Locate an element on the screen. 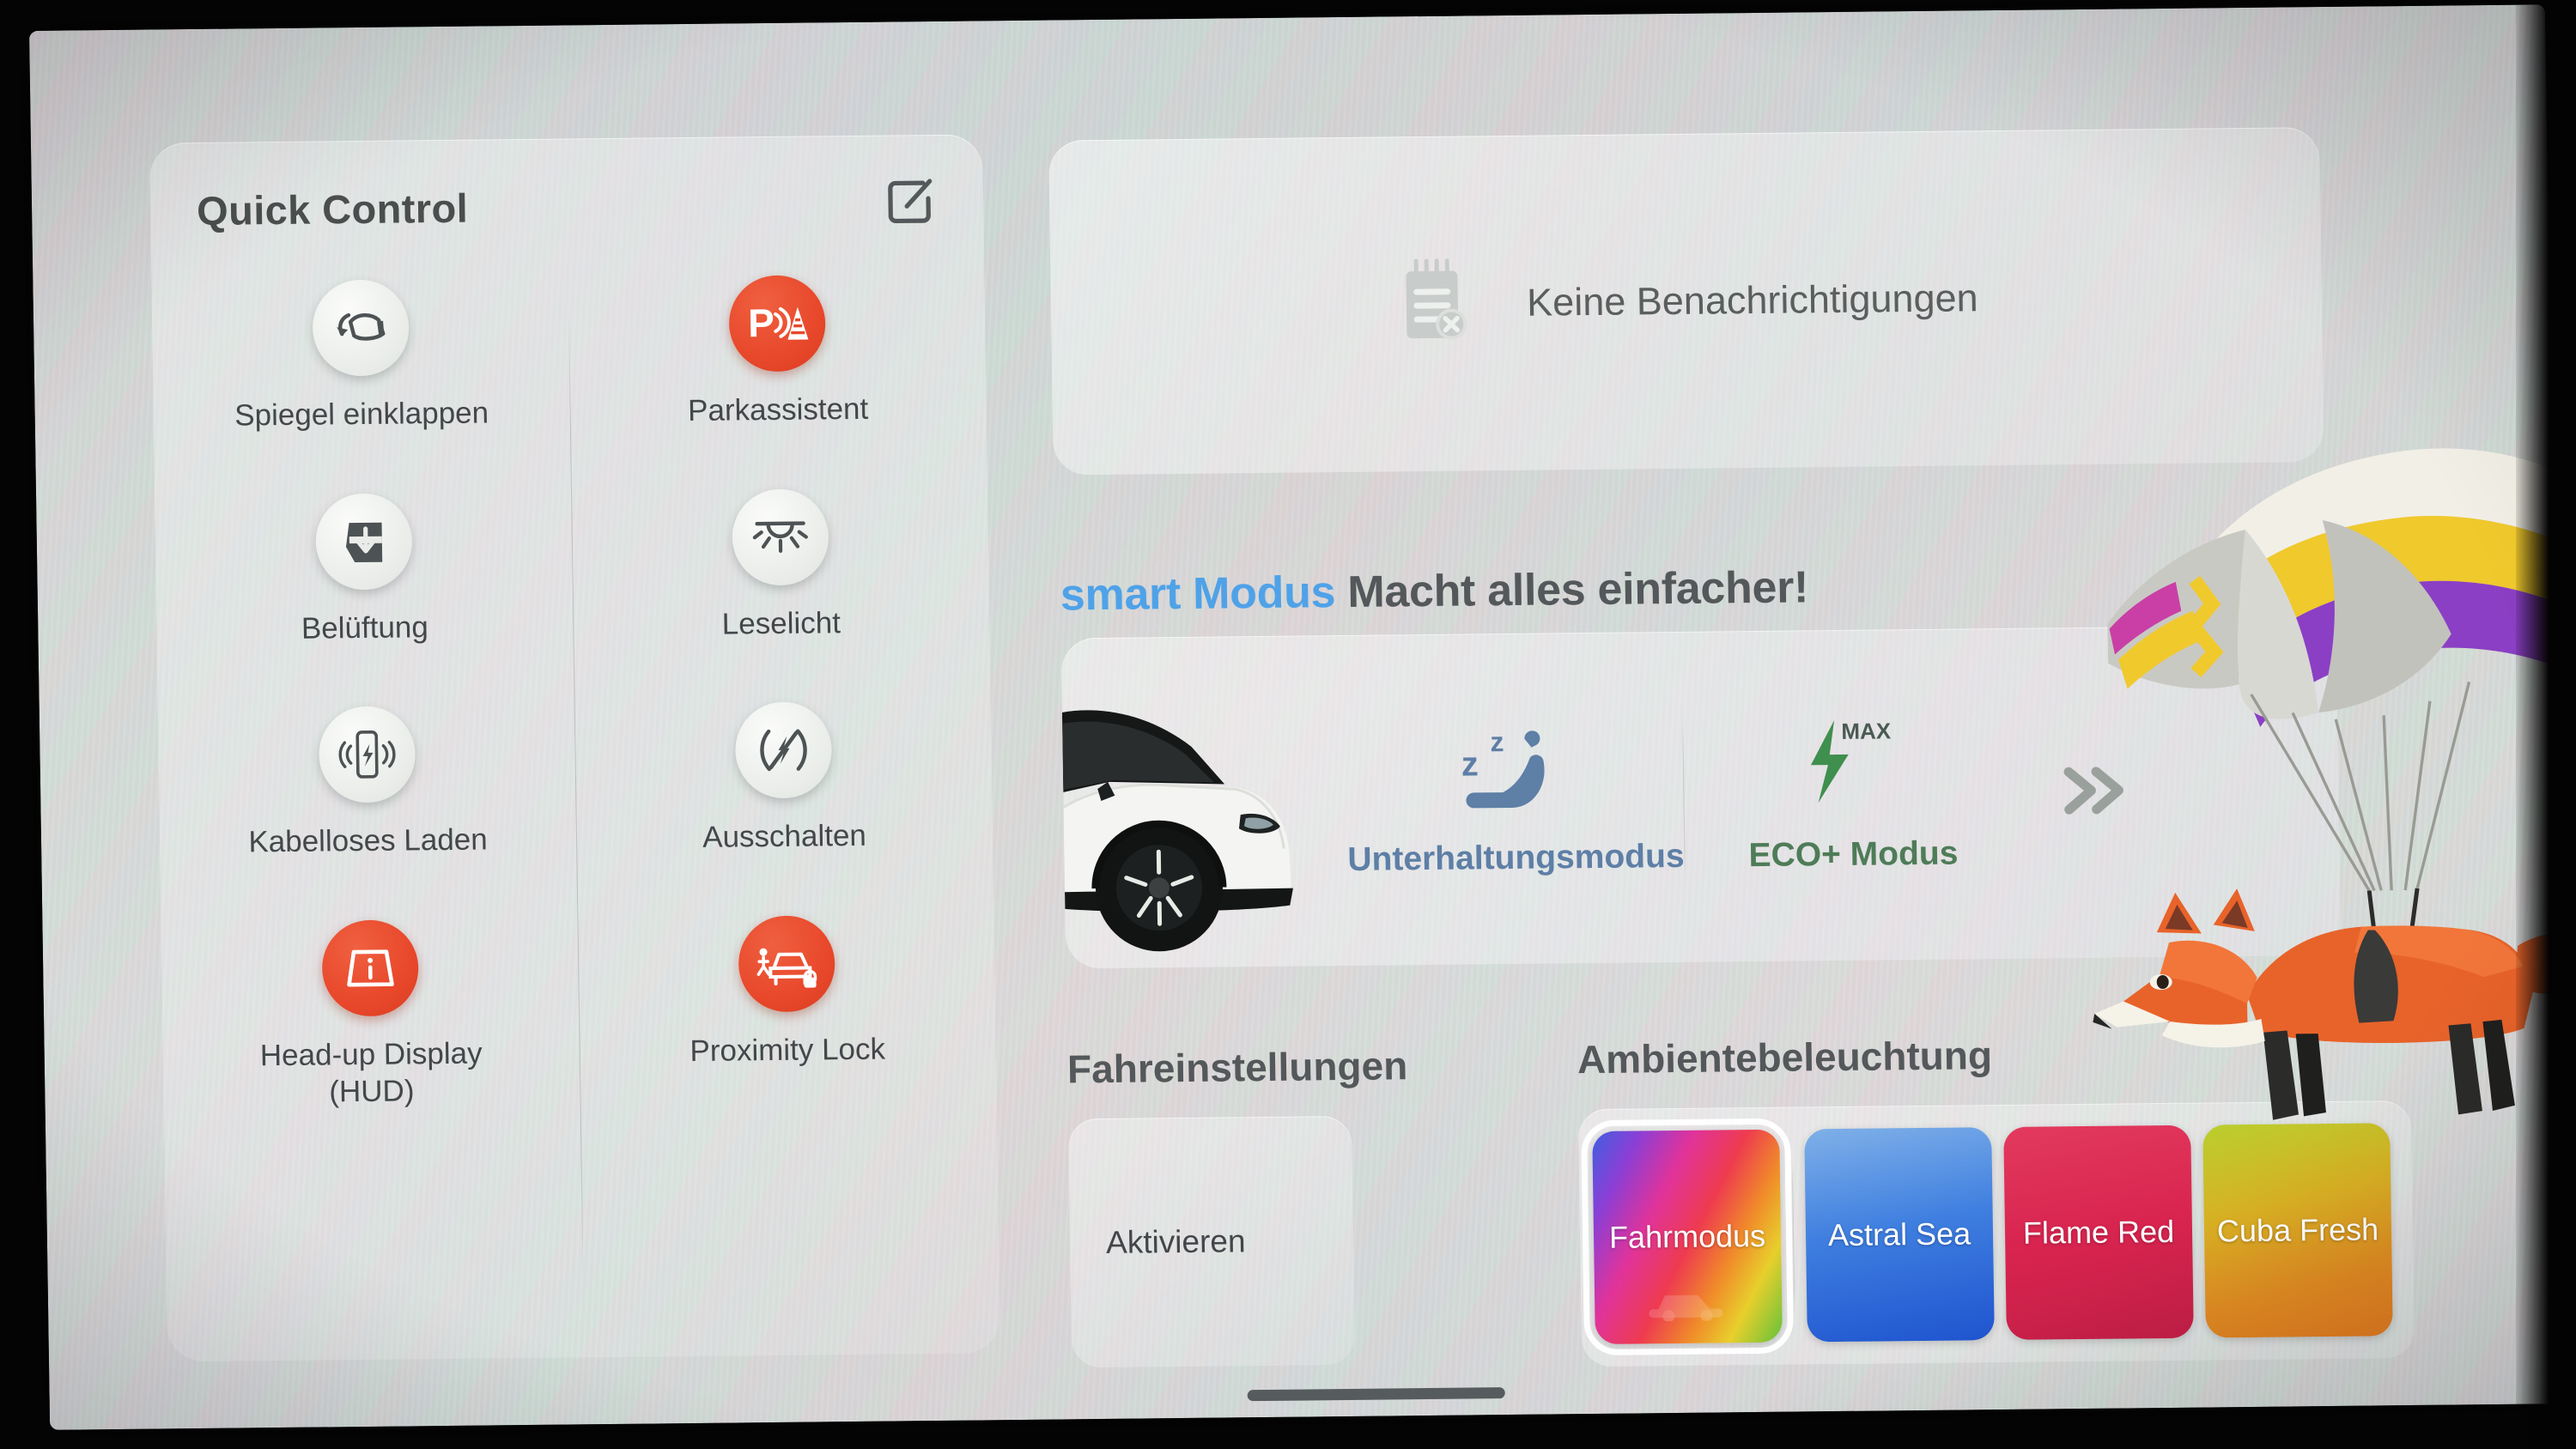  wireless-charge-icon is located at coordinates (367, 754).